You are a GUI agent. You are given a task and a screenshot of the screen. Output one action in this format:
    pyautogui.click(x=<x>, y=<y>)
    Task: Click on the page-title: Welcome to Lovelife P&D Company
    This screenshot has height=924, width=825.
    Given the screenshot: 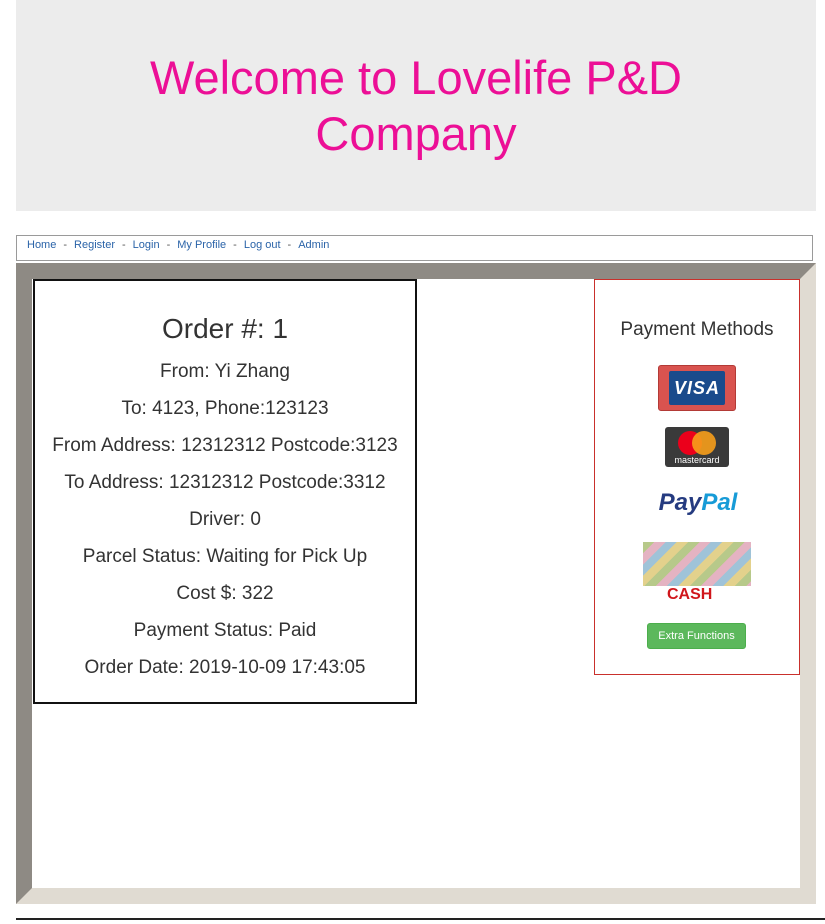 What is the action you would take?
    pyautogui.click(x=416, y=105)
    